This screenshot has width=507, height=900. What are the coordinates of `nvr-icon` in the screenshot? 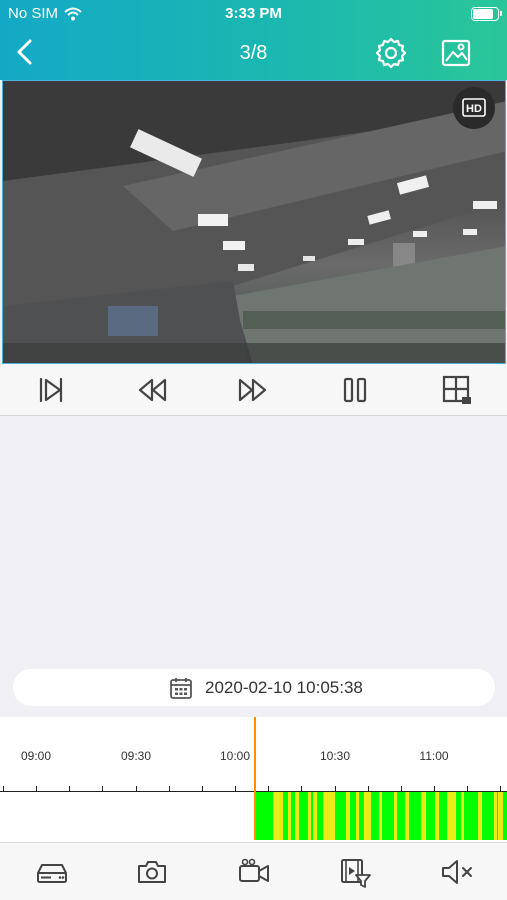 It's located at (52, 872).